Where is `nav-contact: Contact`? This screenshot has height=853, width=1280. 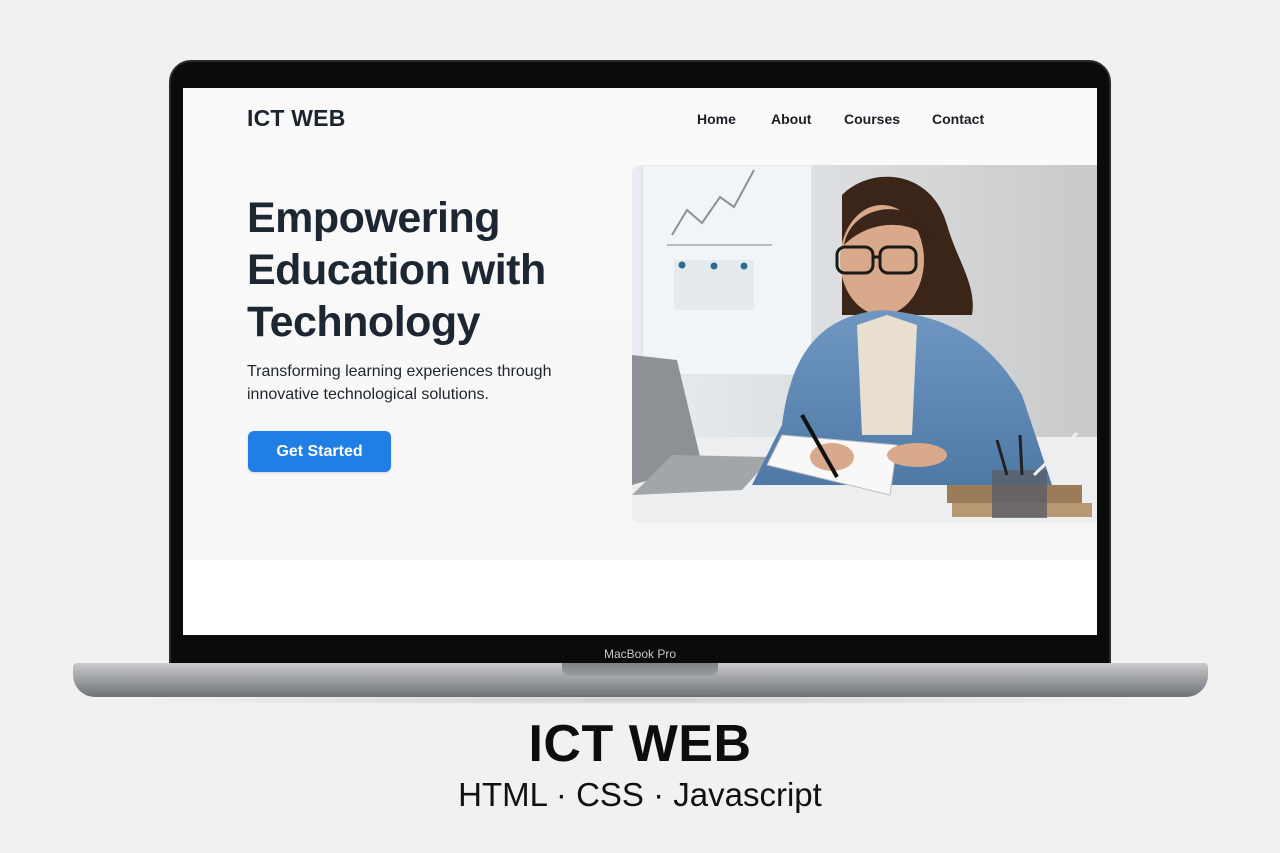
nav-contact: Contact is located at coordinates (958, 119).